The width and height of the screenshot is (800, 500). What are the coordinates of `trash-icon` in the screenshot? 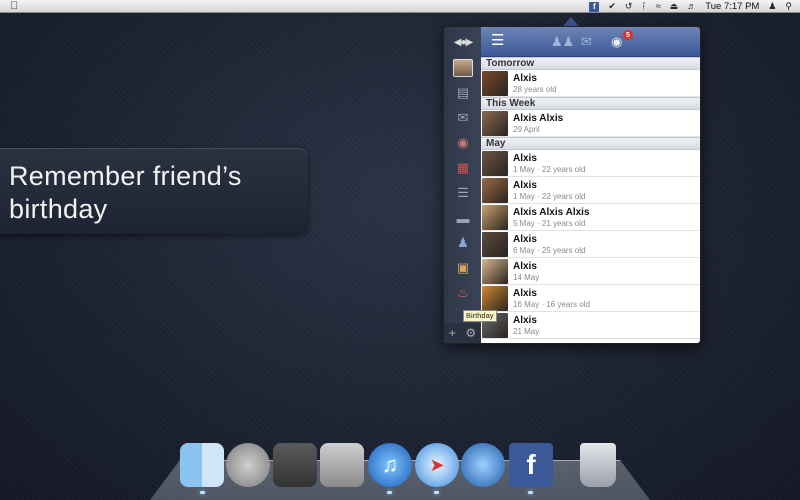 It's located at (598, 465).